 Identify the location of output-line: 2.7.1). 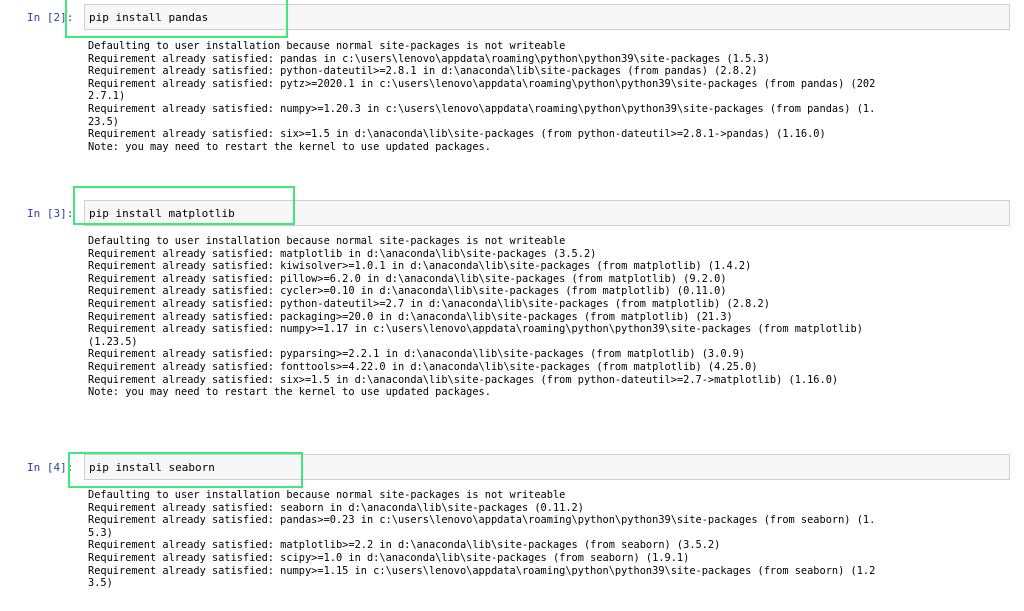
(107, 96).